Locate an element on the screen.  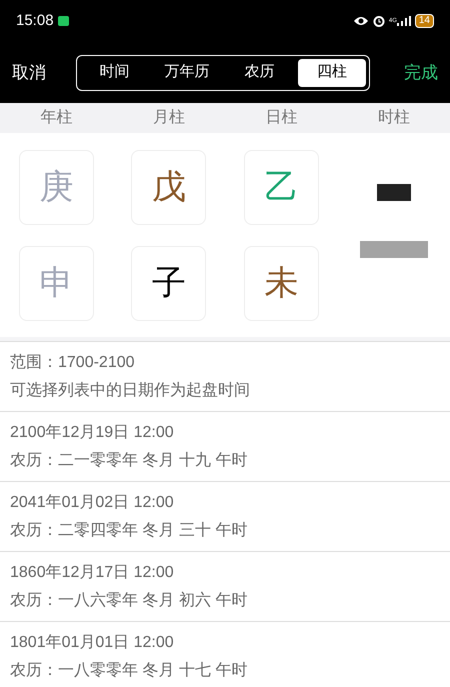
tab: 万年历 is located at coordinates (186, 72).